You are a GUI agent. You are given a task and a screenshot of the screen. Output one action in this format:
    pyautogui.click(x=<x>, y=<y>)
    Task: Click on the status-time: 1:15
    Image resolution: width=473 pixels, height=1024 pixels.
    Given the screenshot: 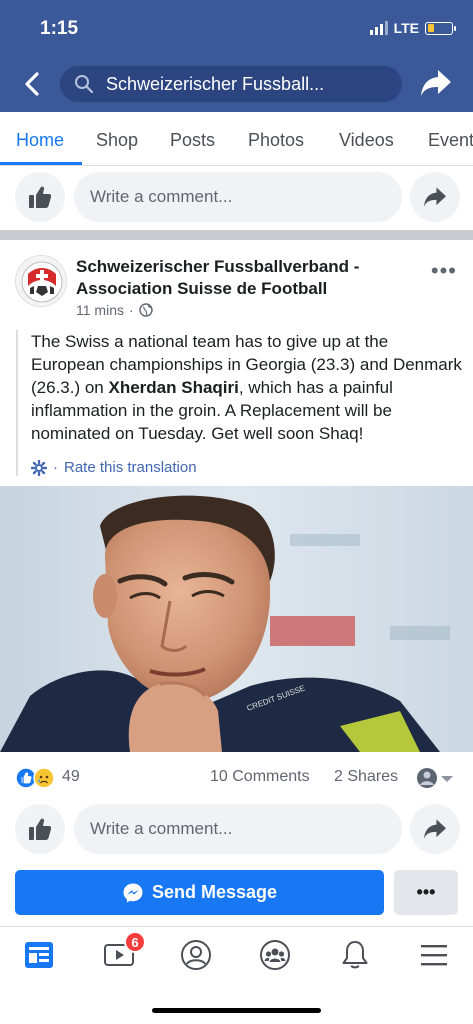 What is the action you would take?
    pyautogui.click(x=59, y=28)
    